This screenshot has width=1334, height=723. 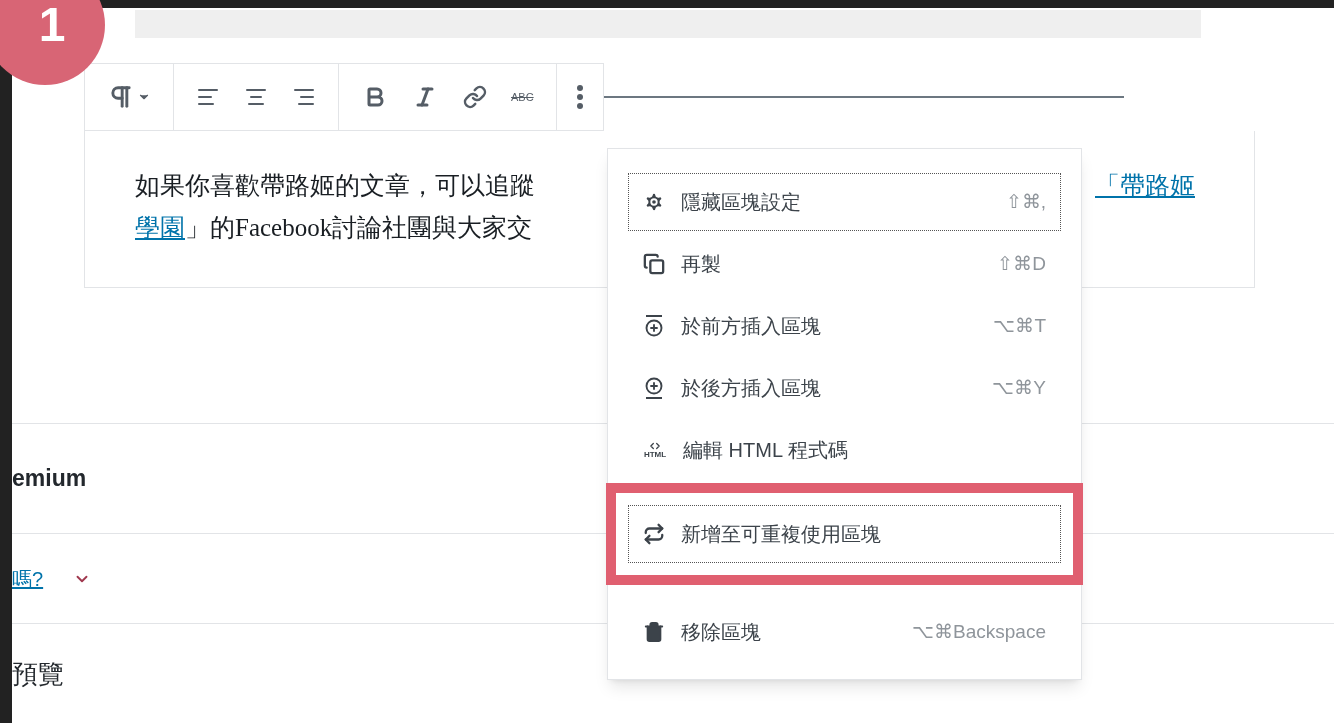 I want to click on menu-item: HTML 編輯 HTML 程式碼, so click(x=844, y=450).